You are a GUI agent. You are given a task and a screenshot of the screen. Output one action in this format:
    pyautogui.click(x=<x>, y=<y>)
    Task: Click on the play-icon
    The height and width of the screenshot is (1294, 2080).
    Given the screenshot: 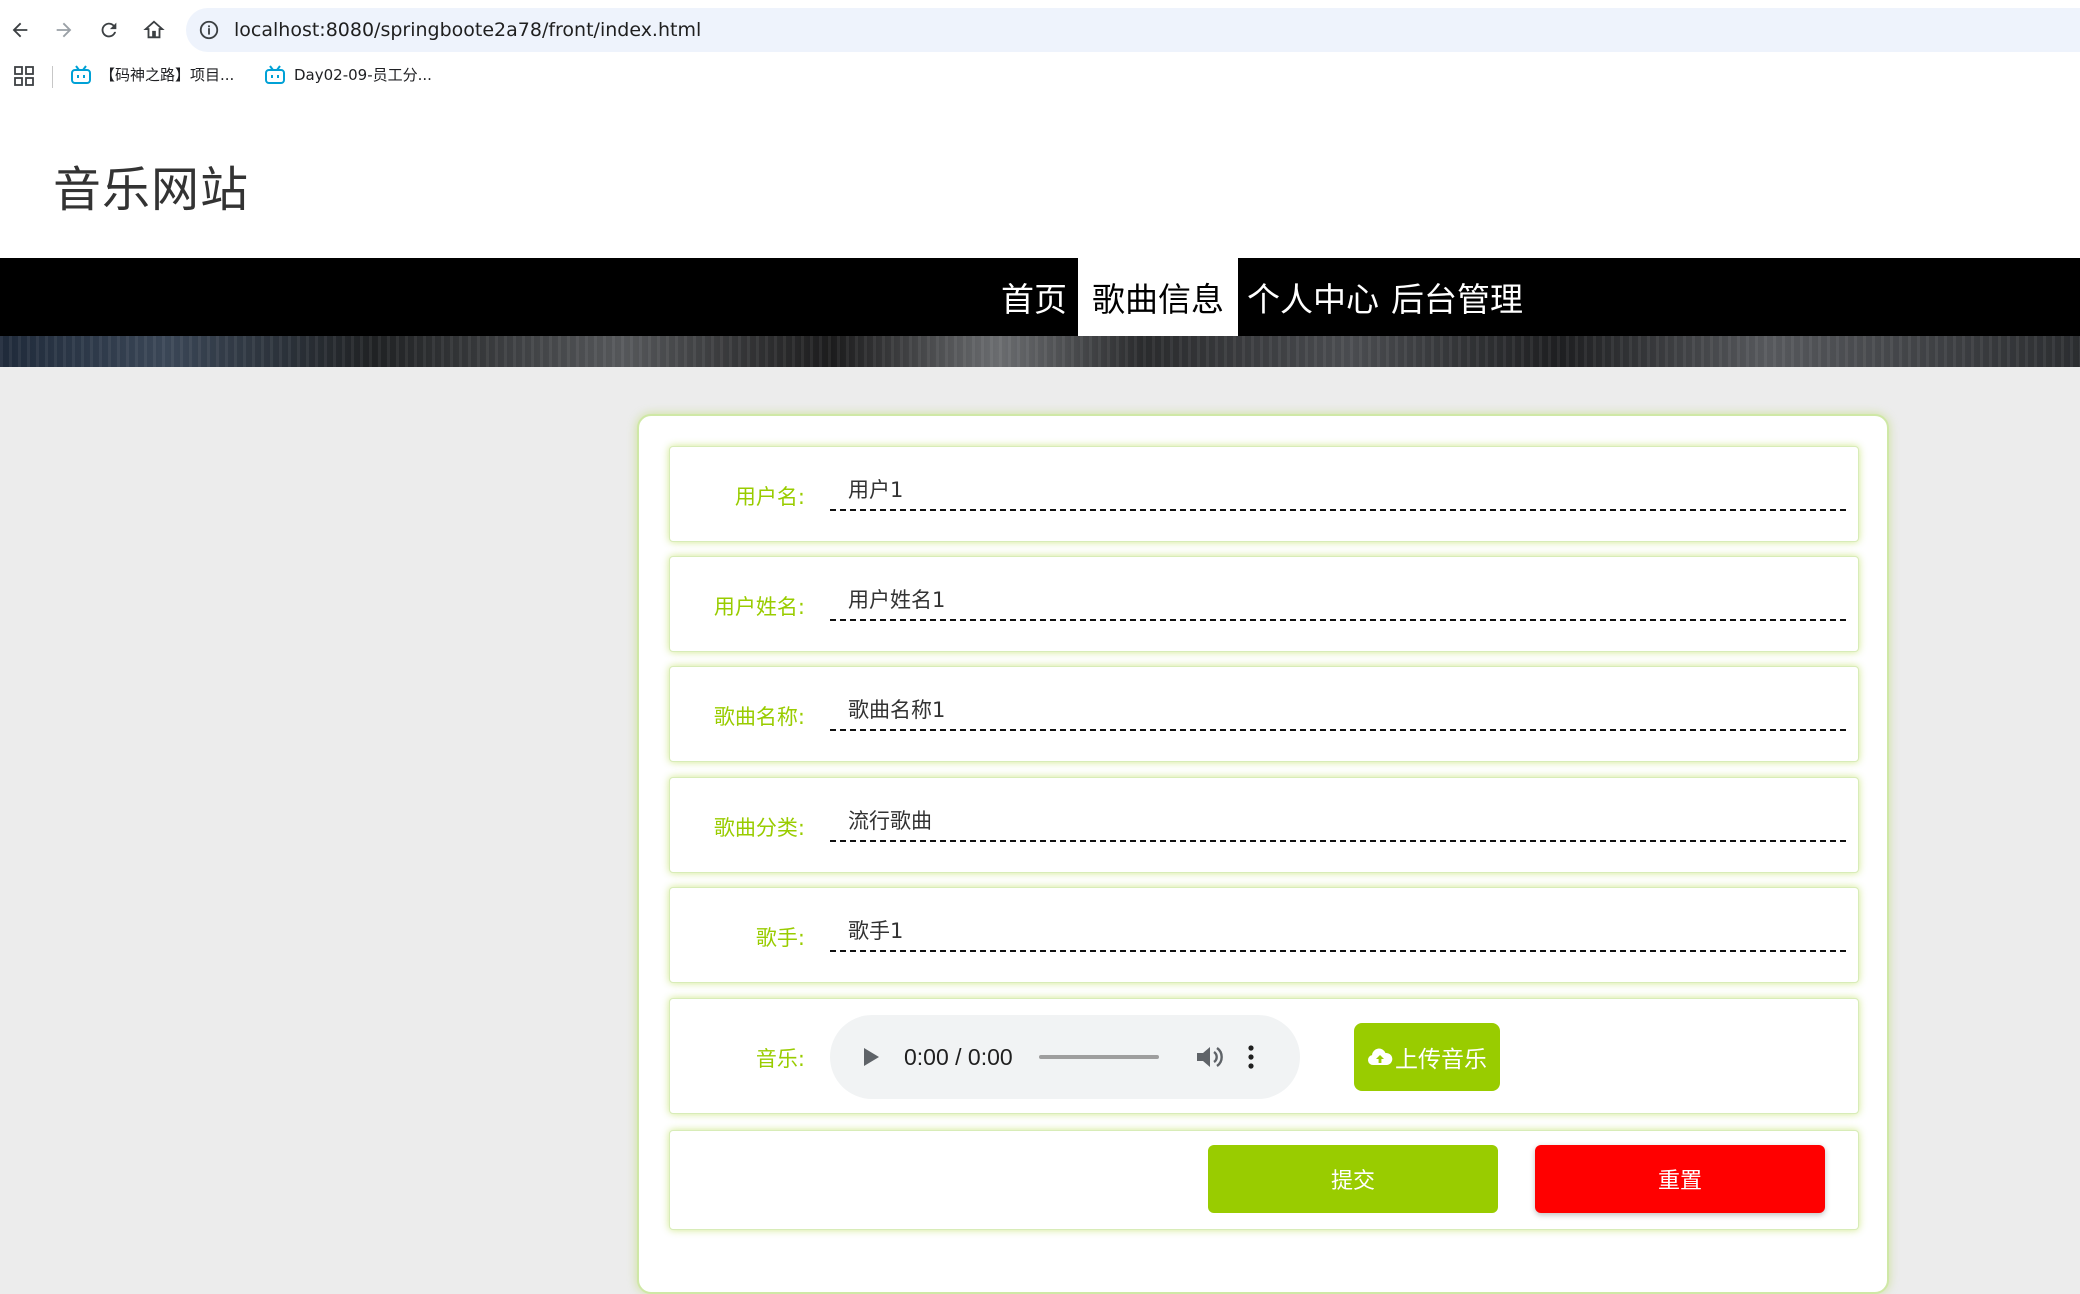 What is the action you would take?
    pyautogui.click(x=871, y=1057)
    